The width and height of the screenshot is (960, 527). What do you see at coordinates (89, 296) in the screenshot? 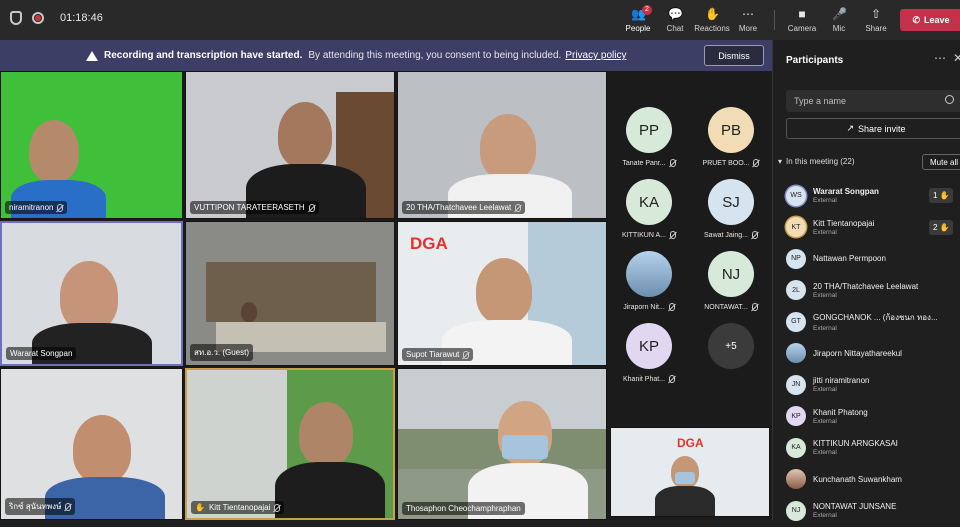
I see `participant-video` at bounding box center [89, 296].